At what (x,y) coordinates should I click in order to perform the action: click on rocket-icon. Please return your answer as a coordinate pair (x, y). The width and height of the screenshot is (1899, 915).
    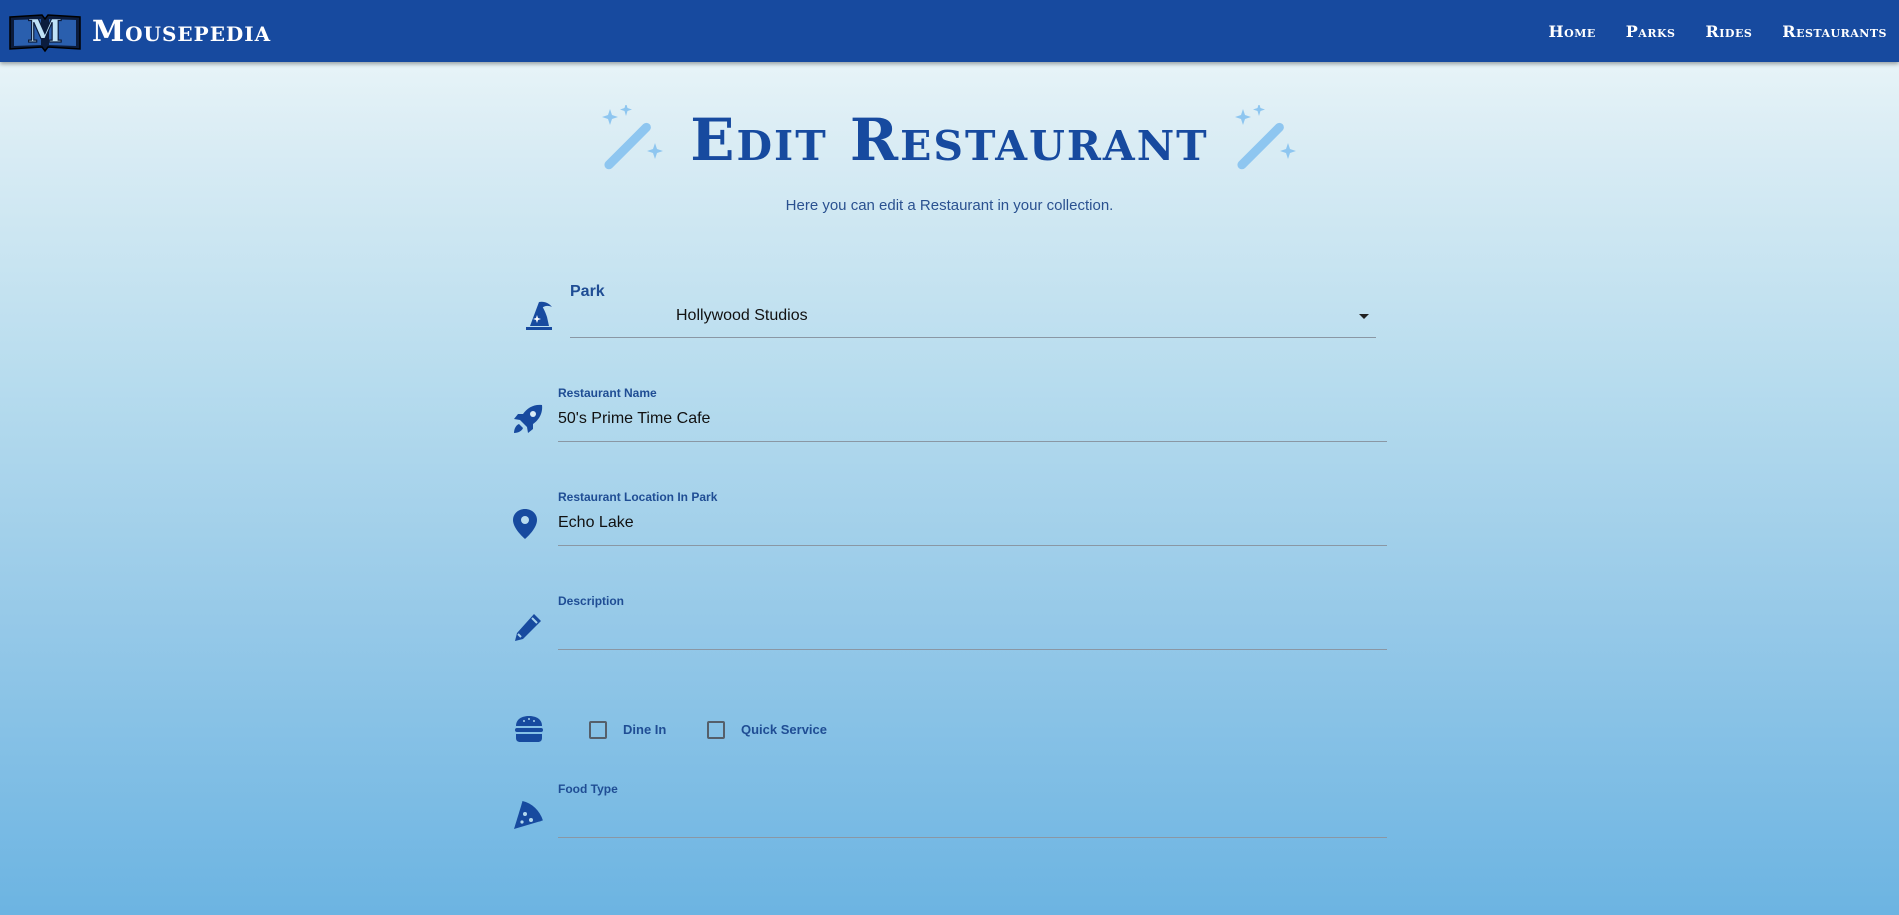
    Looking at the image, I should click on (528, 419).